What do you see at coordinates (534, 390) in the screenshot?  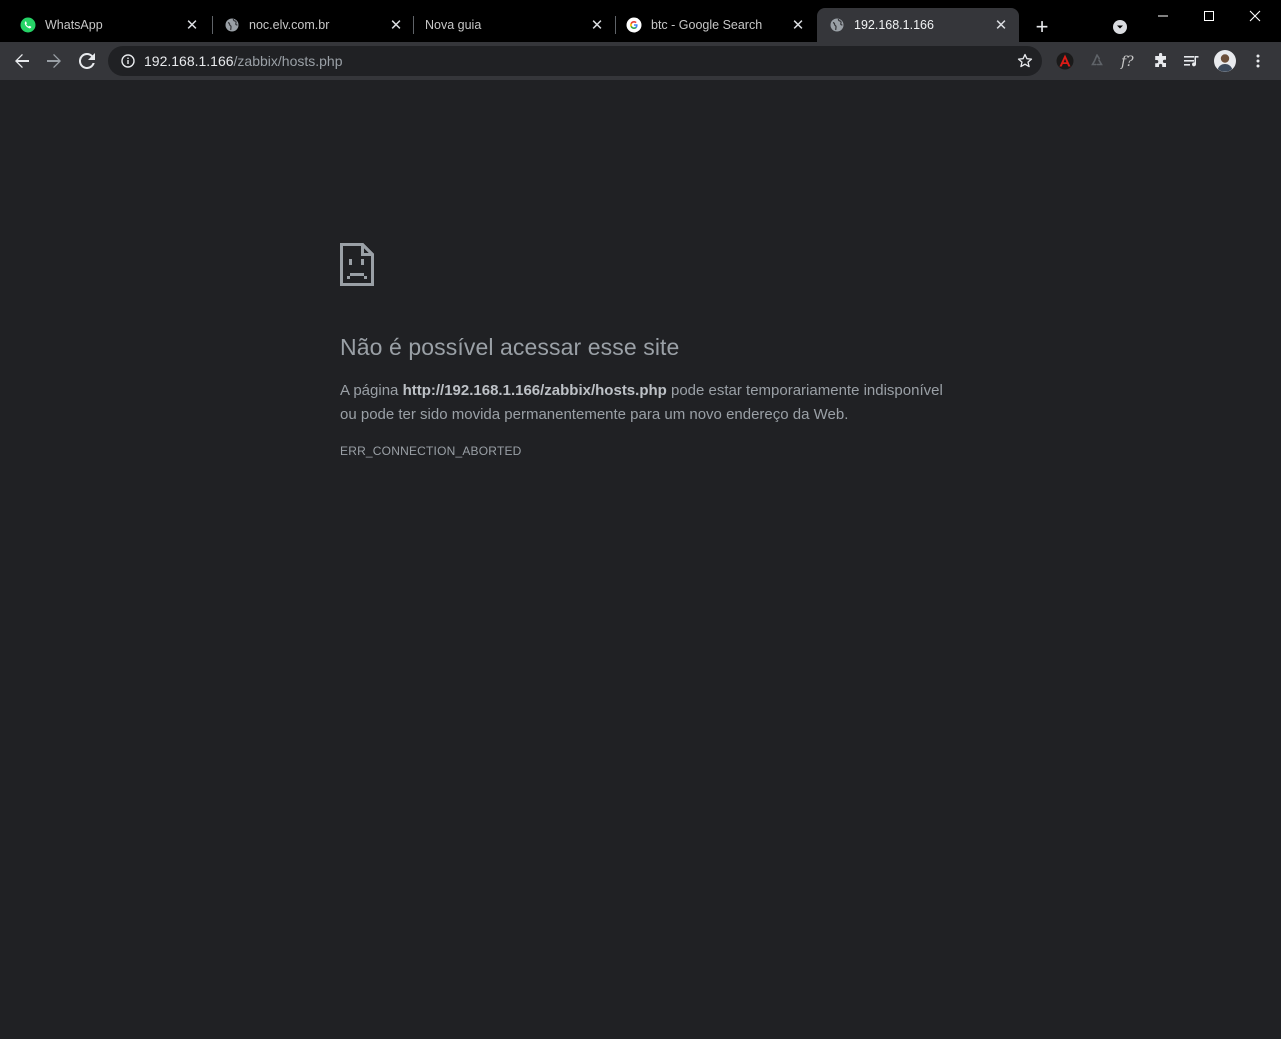 I see `error-url: http://192.168.1.166/zabbix/hosts.php` at bounding box center [534, 390].